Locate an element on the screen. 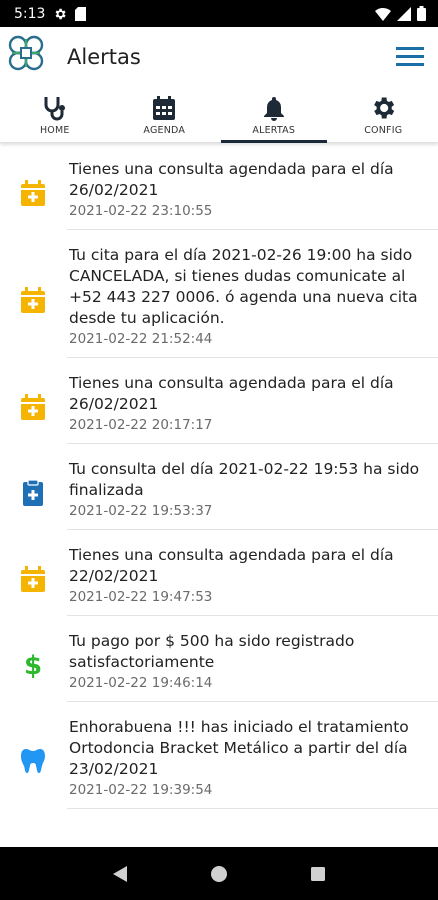 This screenshot has height=900, width=438. alert-timestamp: 2021-02-22 19:39:54 is located at coordinates (141, 790).